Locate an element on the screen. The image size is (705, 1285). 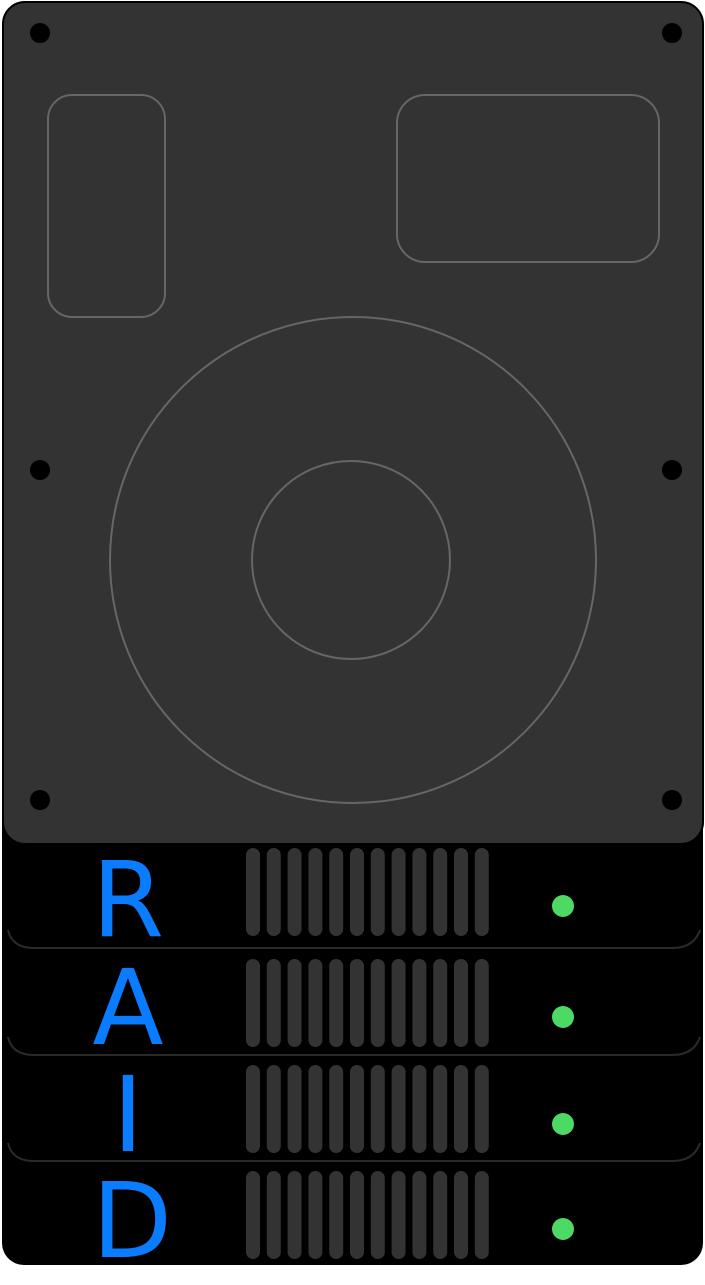
bay-letter: R is located at coordinates (128, 900).